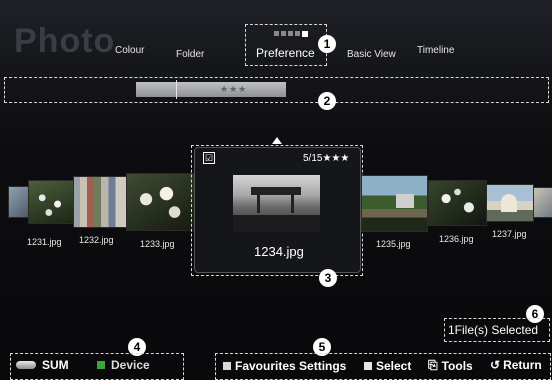 This screenshot has width=552, height=380. I want to click on files-selected-status: 1File(s) Selected, so click(493, 330).